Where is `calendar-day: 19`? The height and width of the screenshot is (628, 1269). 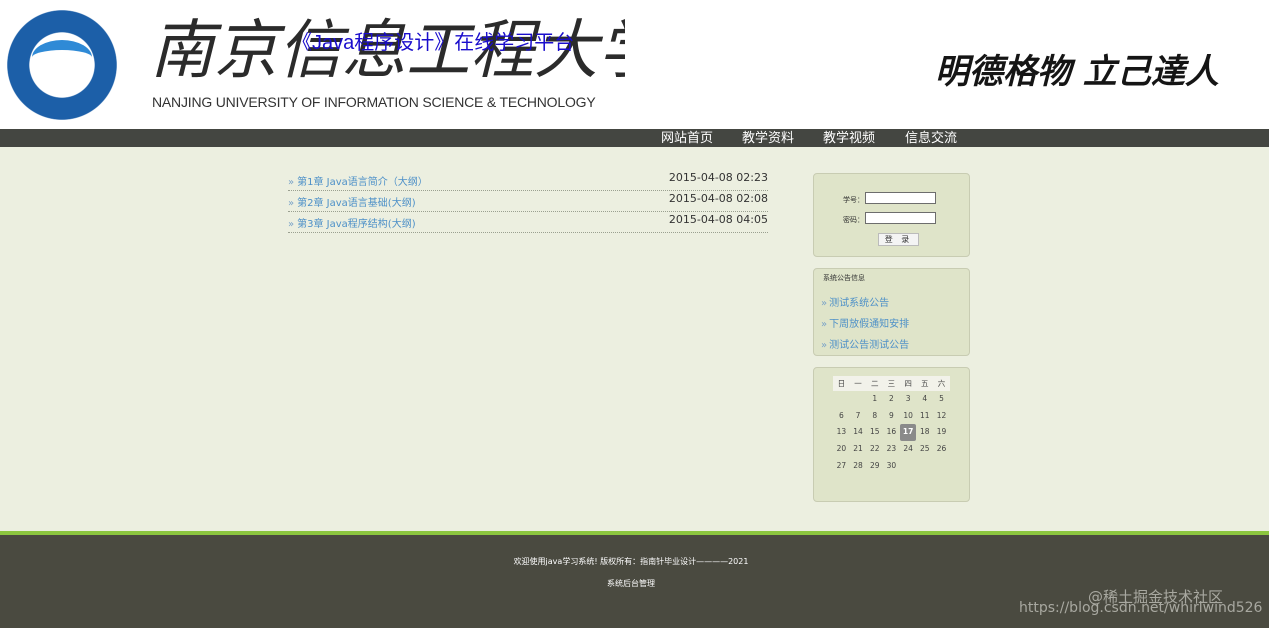 calendar-day: 19 is located at coordinates (941, 432).